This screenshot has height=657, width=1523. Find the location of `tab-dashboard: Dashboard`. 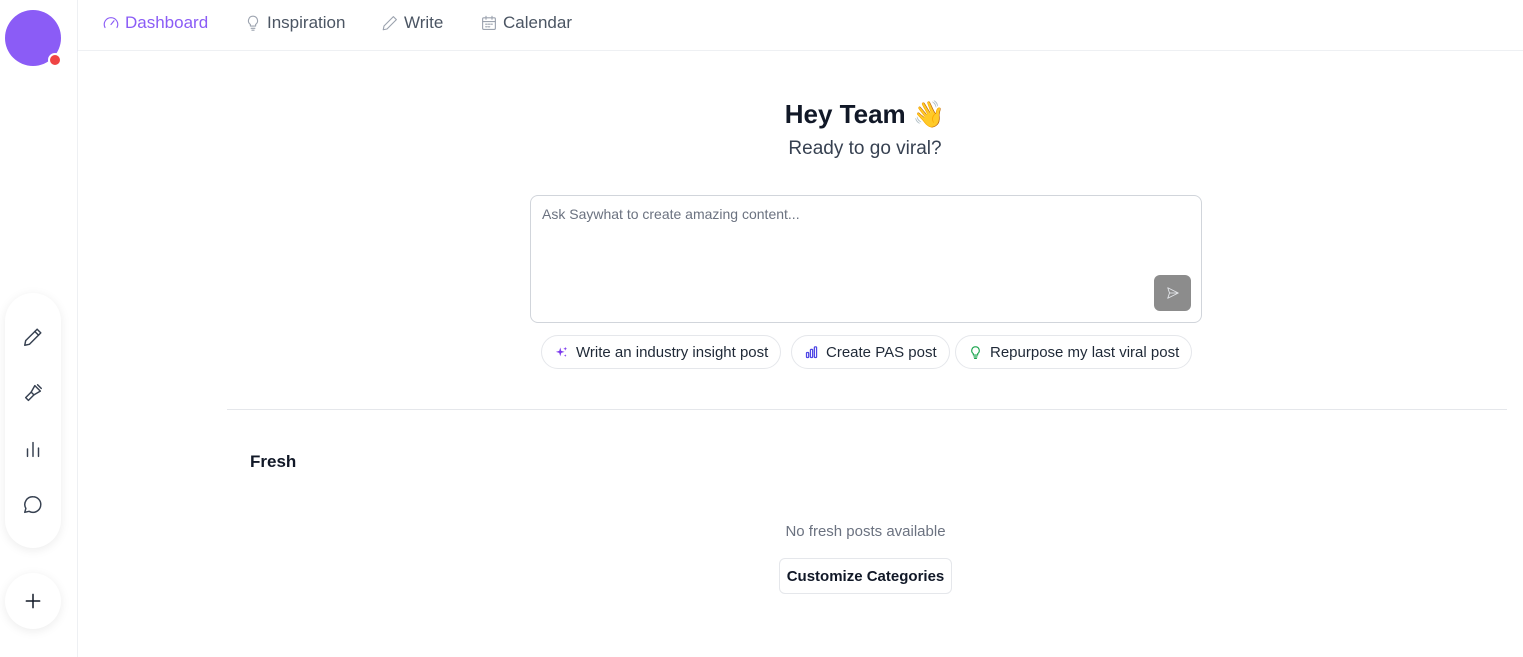

tab-dashboard: Dashboard is located at coordinates (155, 23).